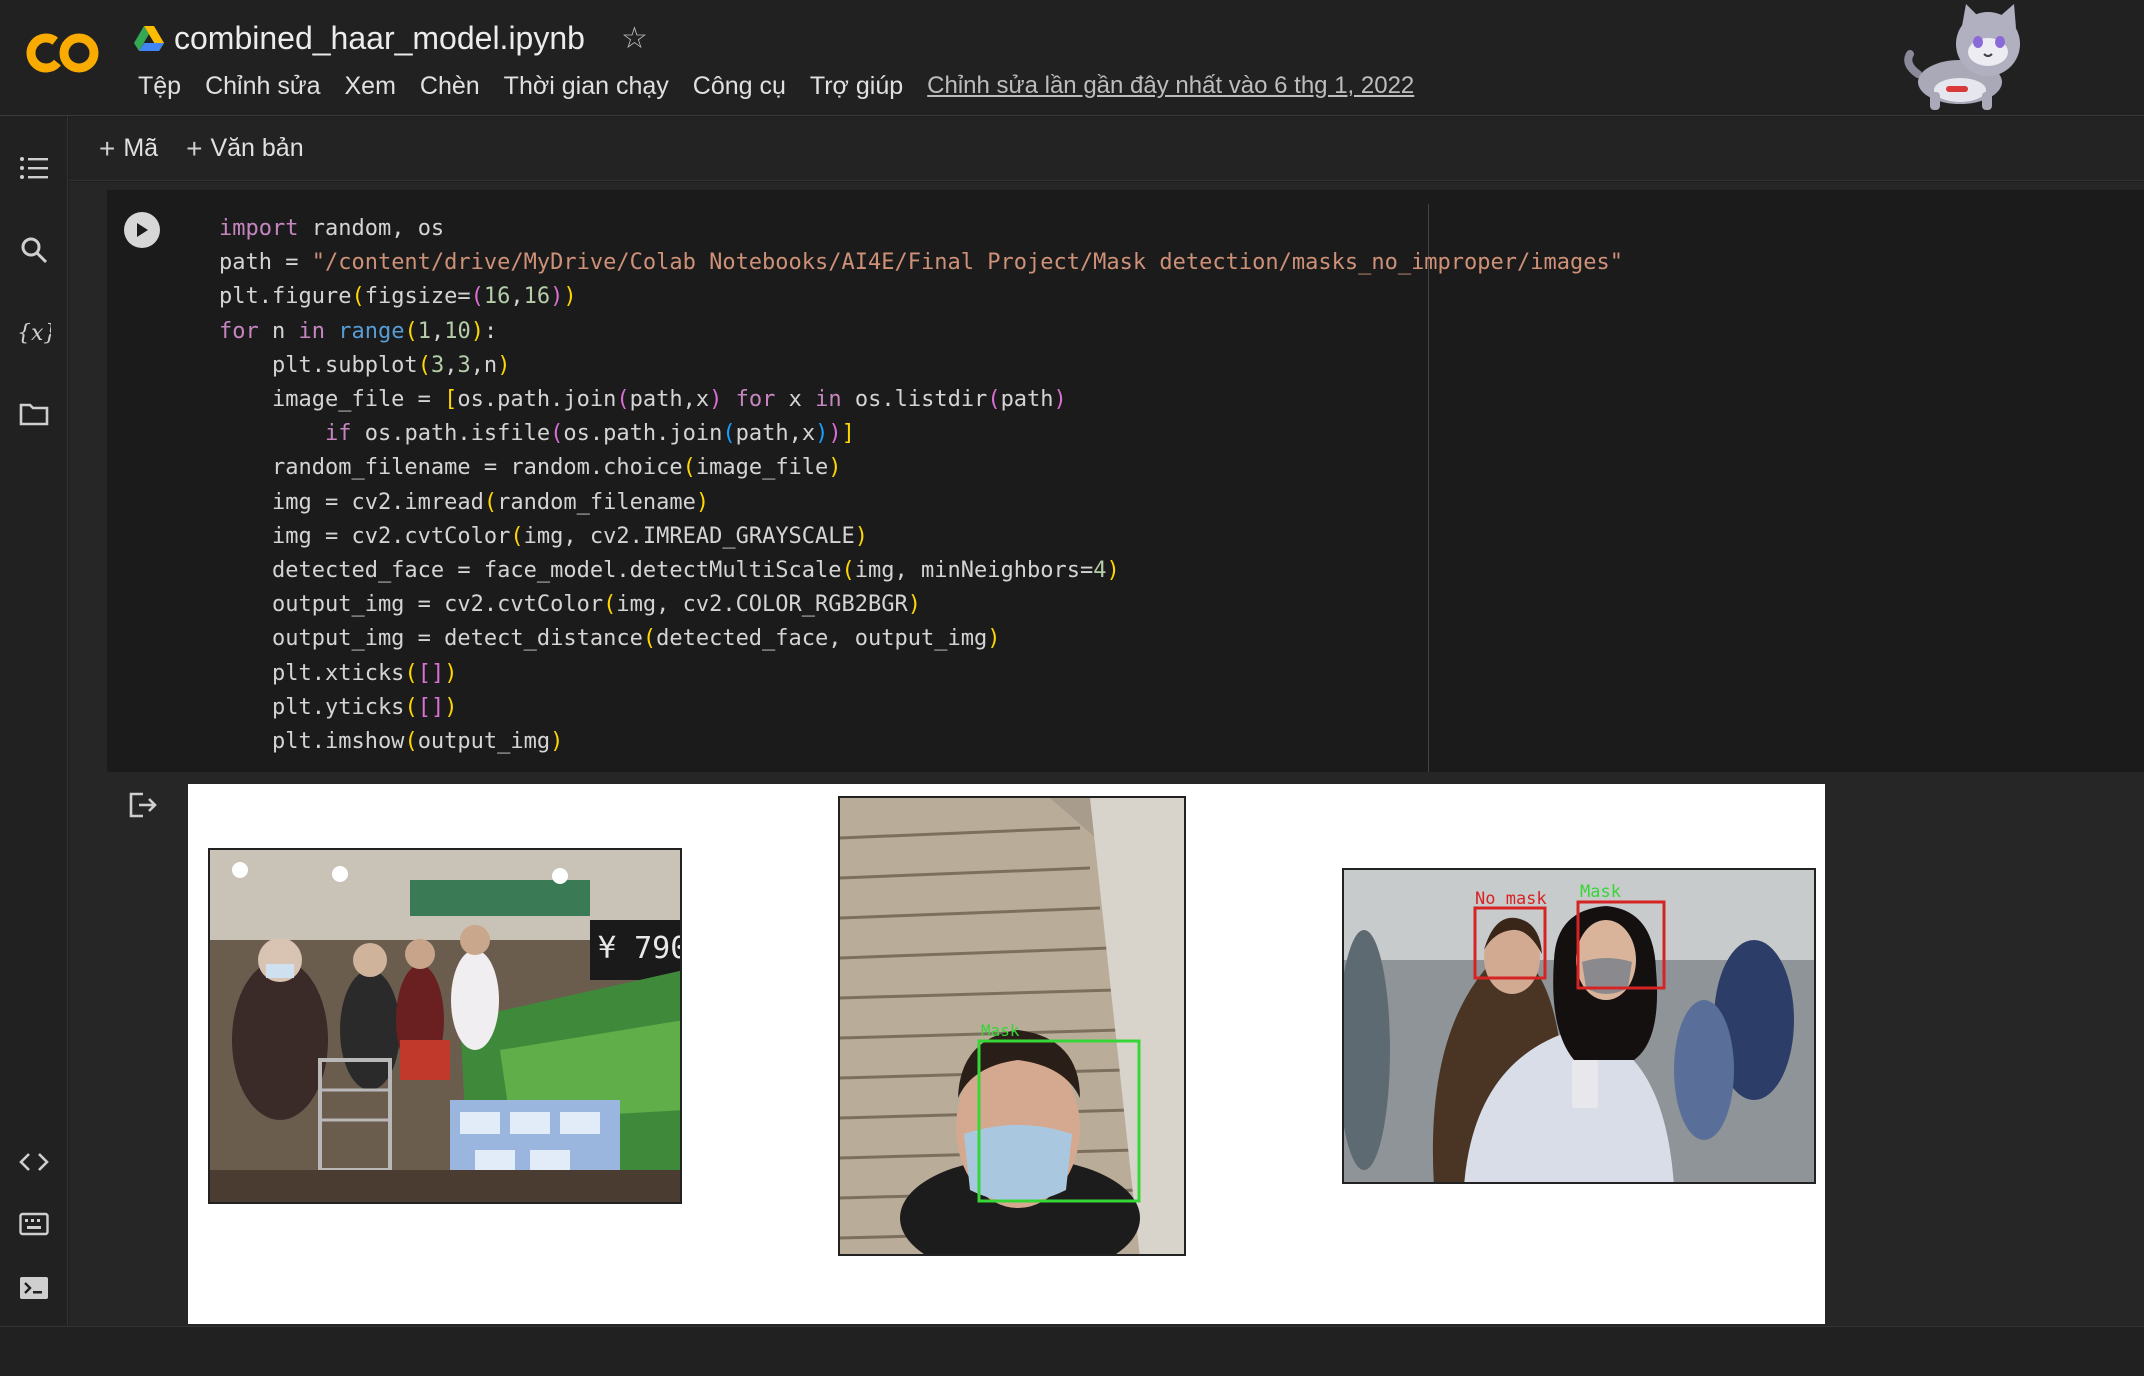 The height and width of the screenshot is (1376, 2144). I want to click on menu-edit: Chỉnh sửa, so click(262, 86).